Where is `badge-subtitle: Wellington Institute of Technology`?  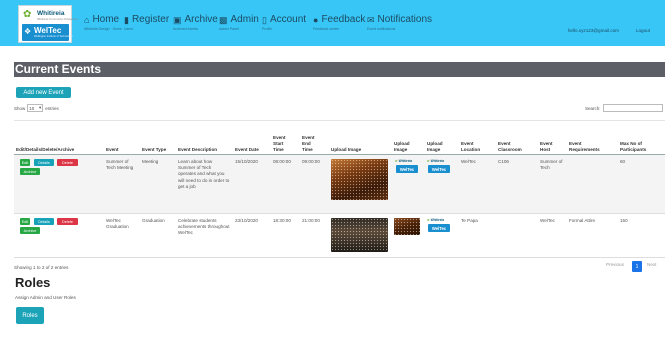 badge-subtitle: Wellington Institute of Technology is located at coordinates (53, 36).